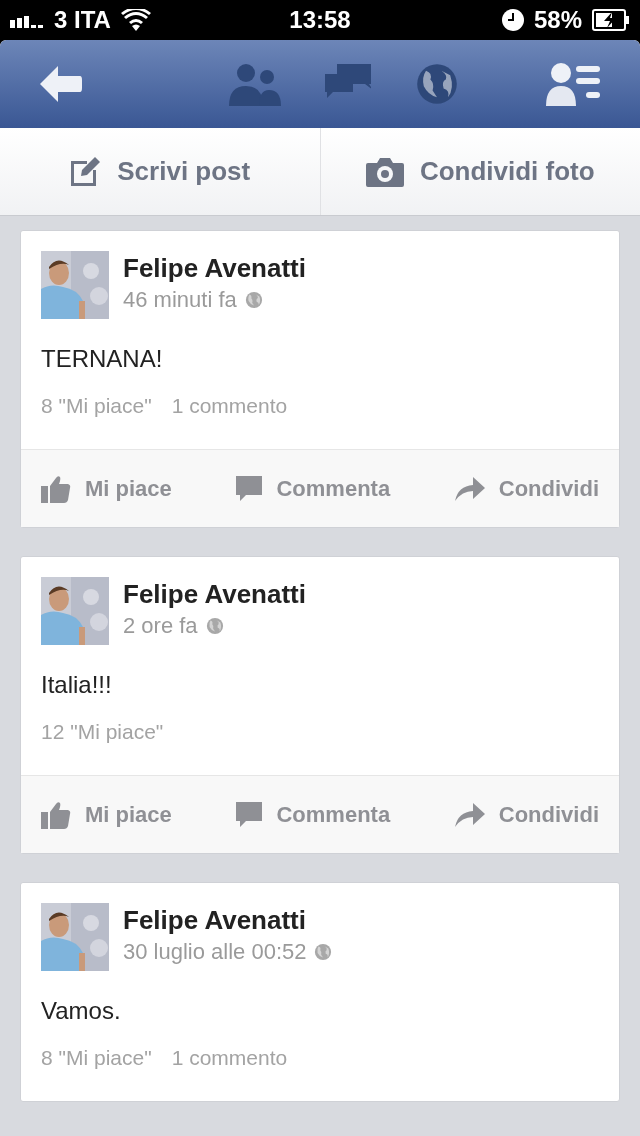 This screenshot has width=640, height=1136. Describe the element at coordinates (85, 171) in the screenshot. I see `edit-icon` at that location.